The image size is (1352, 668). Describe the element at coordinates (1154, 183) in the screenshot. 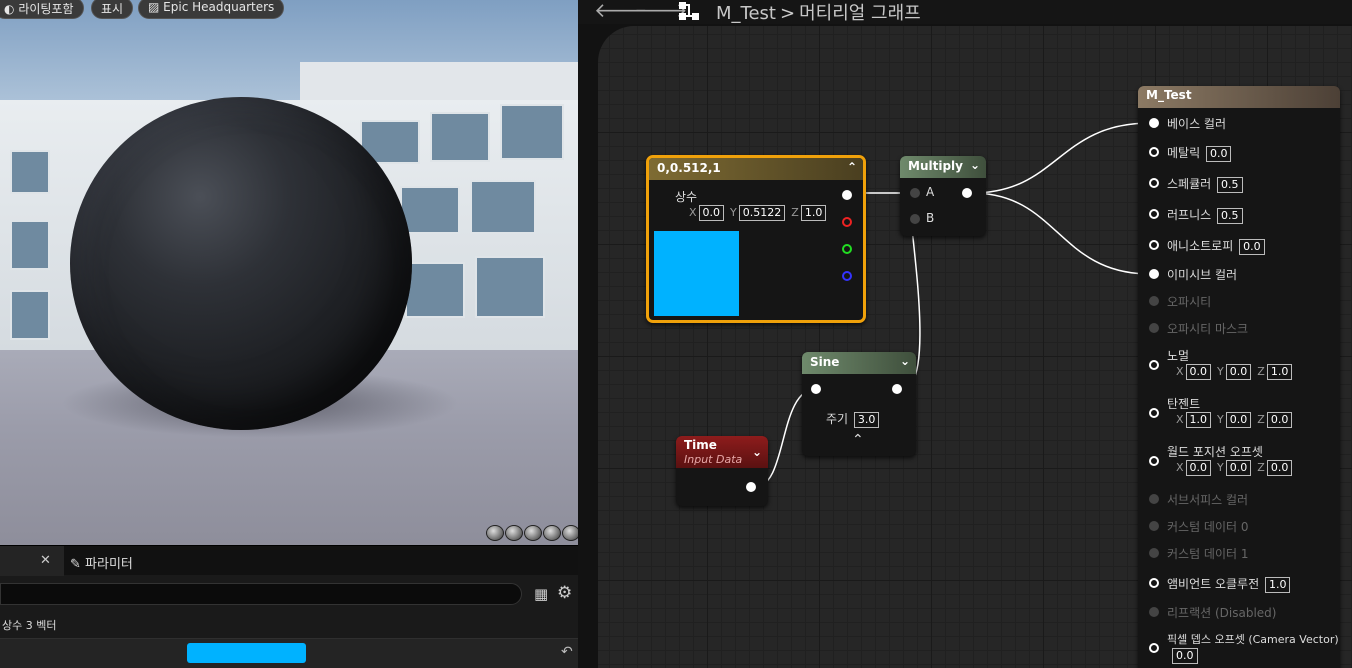

I see `pin-specular` at that location.